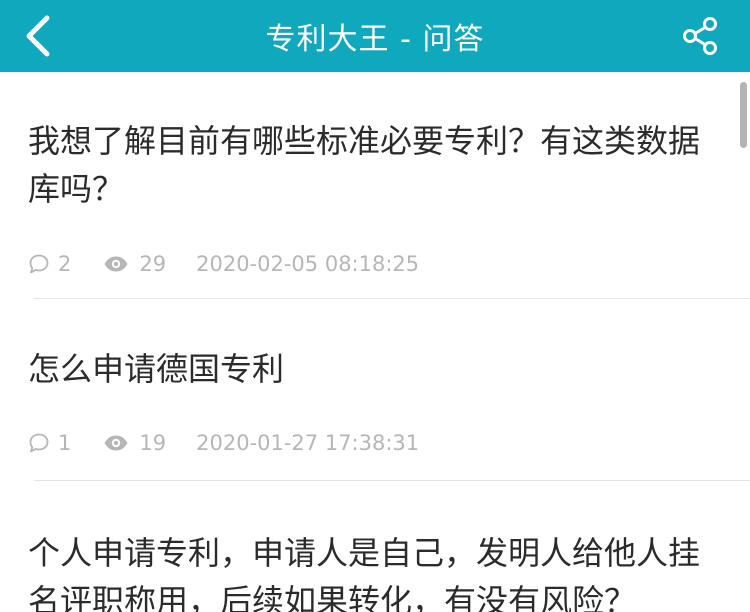  I want to click on page-title: 专利大王 - 问答, so click(375, 39).